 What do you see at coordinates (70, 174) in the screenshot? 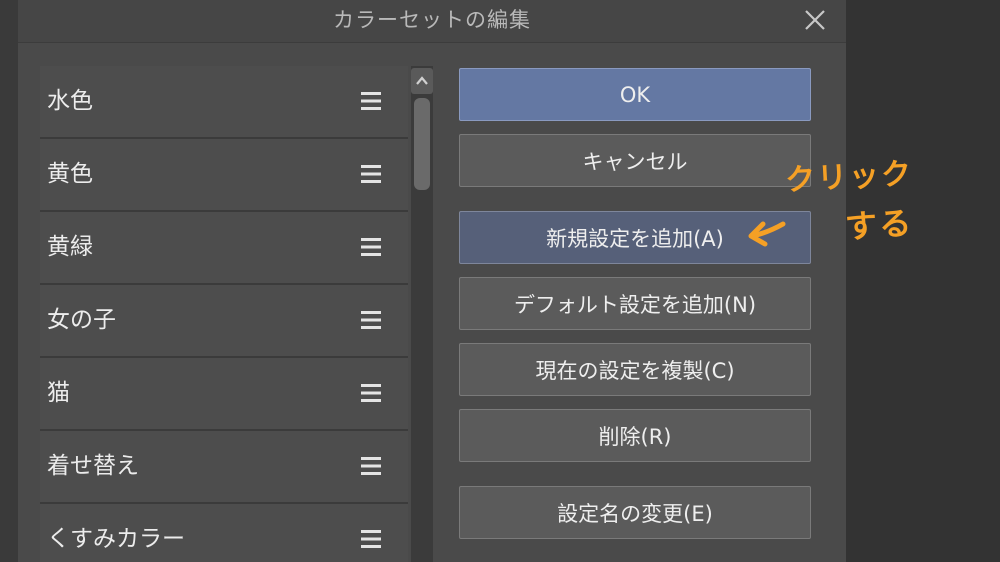
I see `list-item-label: 黄色` at bounding box center [70, 174].